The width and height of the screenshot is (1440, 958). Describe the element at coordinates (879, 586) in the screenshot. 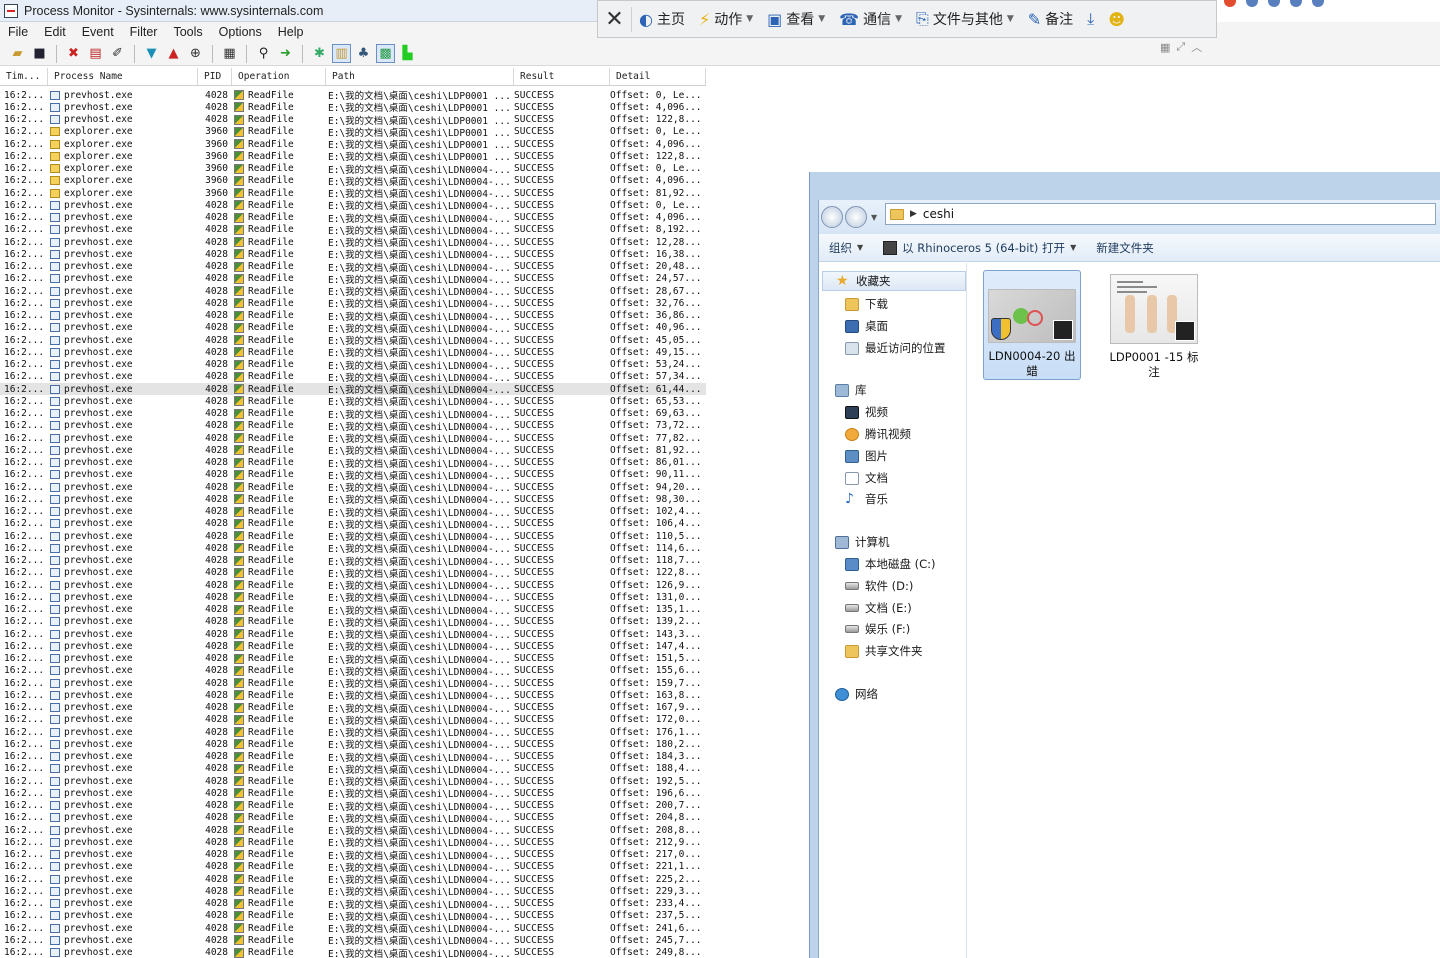

I see `nav-item-drive-d: 软件 (D:)` at that location.